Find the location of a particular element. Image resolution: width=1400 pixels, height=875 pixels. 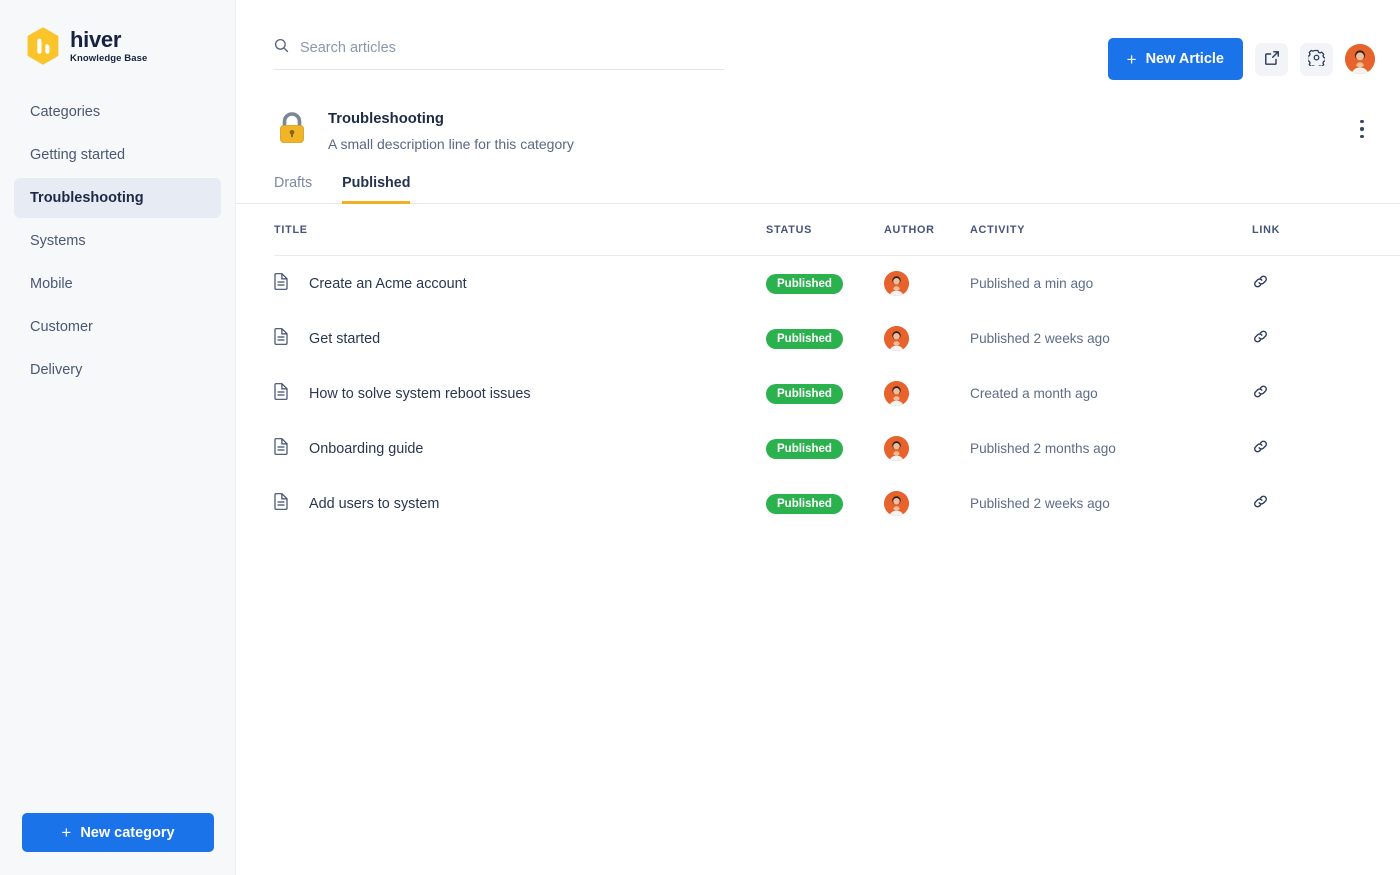

search-box is located at coordinates (499, 54).